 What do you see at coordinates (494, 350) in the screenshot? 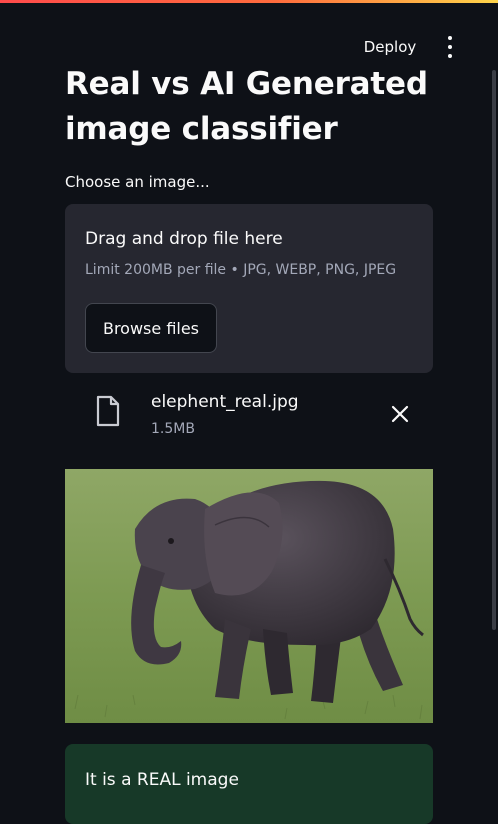
I see `scrollbar` at bounding box center [494, 350].